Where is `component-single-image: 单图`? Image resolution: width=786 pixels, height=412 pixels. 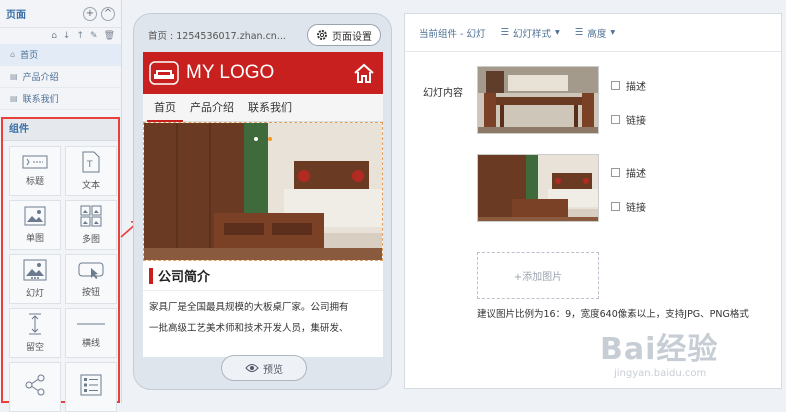 component-single-image: 单图 is located at coordinates (35, 225).